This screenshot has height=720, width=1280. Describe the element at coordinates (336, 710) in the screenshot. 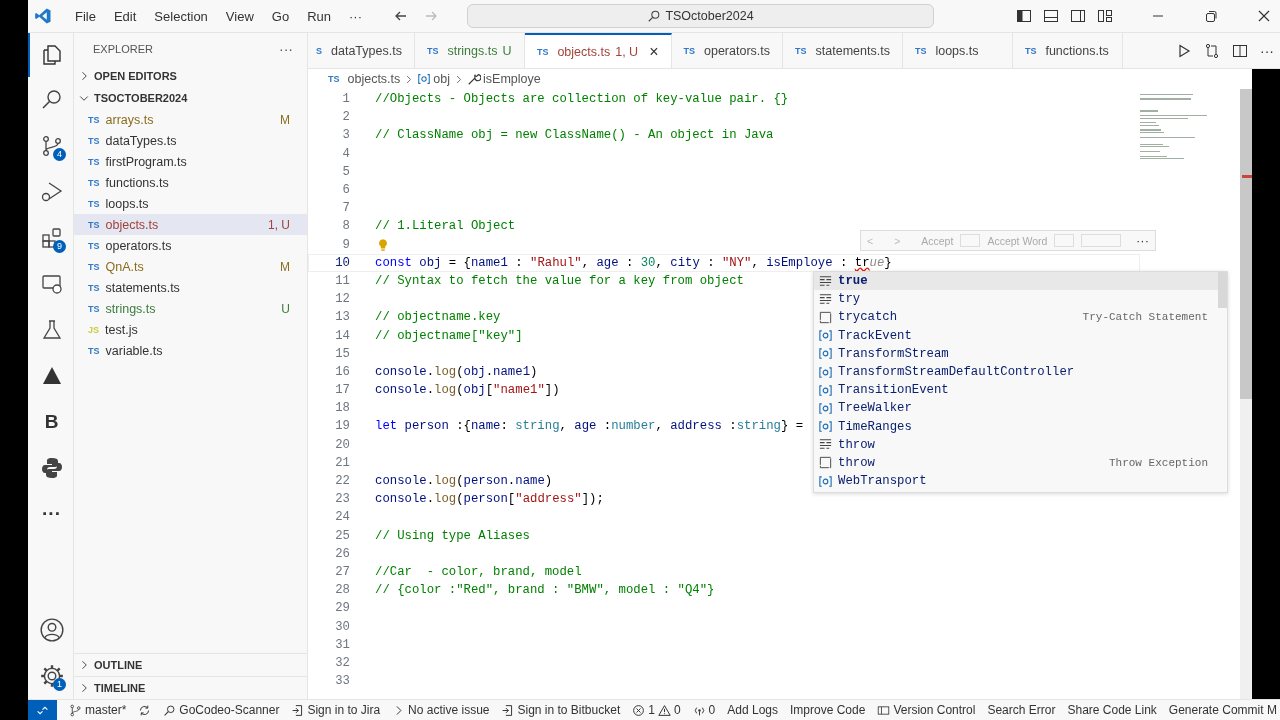

I see `status-item: Sign in to Jira` at that location.